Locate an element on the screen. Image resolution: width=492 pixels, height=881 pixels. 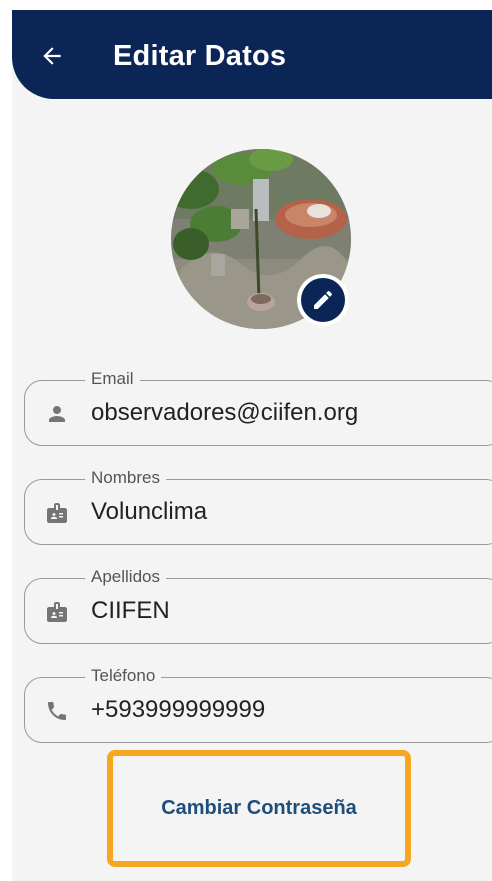
apellidos-label: Apellidos is located at coordinates (125, 577).